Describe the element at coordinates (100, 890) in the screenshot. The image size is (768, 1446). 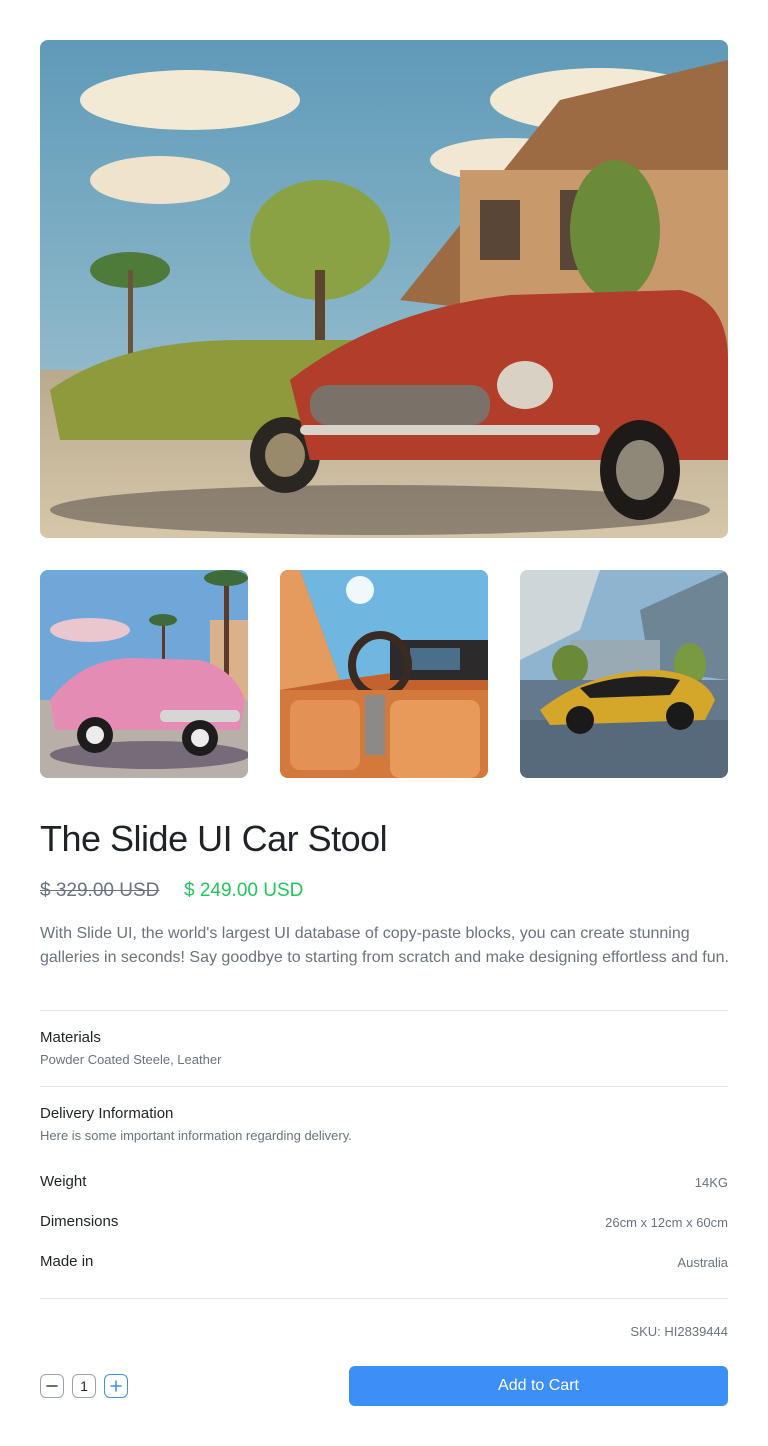
I see `original-price: $ 329.00 USD` at that location.